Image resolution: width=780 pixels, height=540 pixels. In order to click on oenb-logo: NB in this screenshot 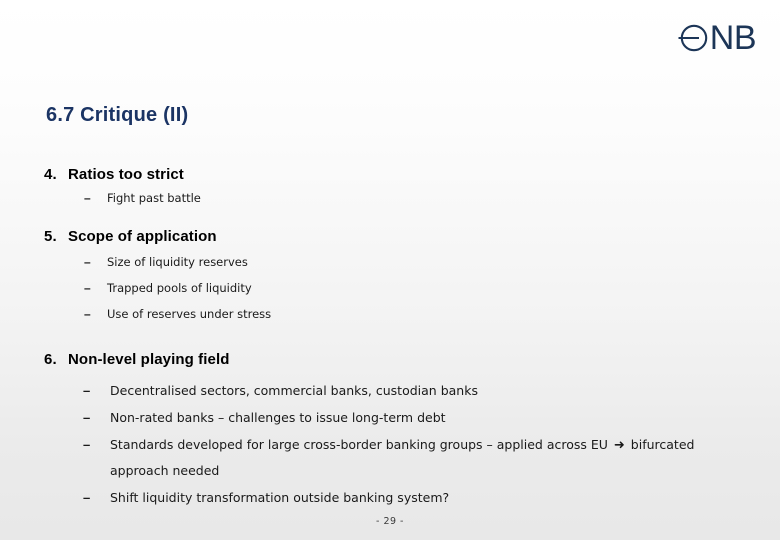, I will do `click(717, 38)`.